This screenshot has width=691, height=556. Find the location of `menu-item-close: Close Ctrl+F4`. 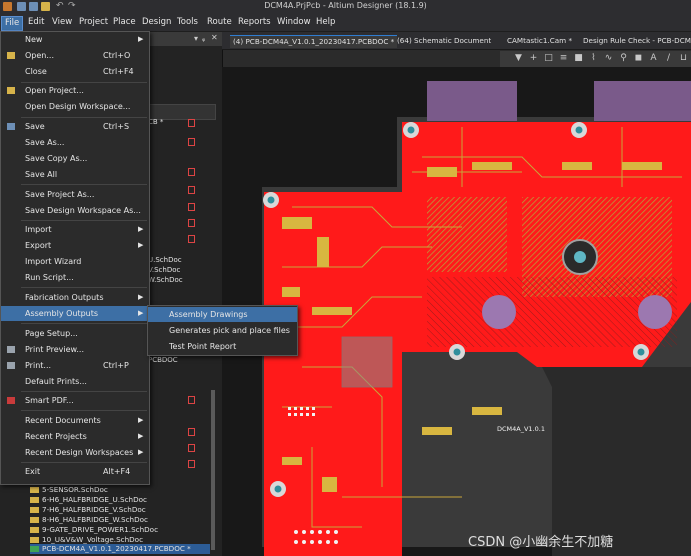

menu-item-close: Close Ctrl+F4 is located at coordinates (75, 71).